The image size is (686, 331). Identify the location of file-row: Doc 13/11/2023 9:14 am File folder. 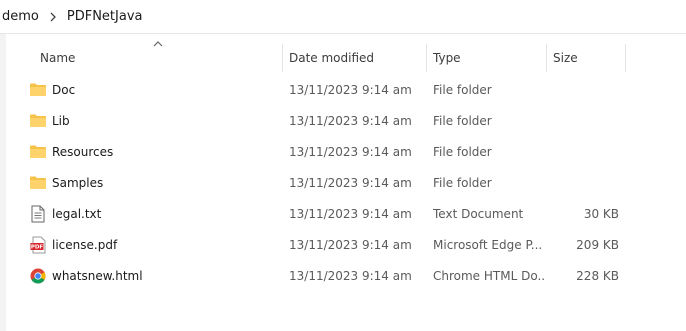
(316, 89).